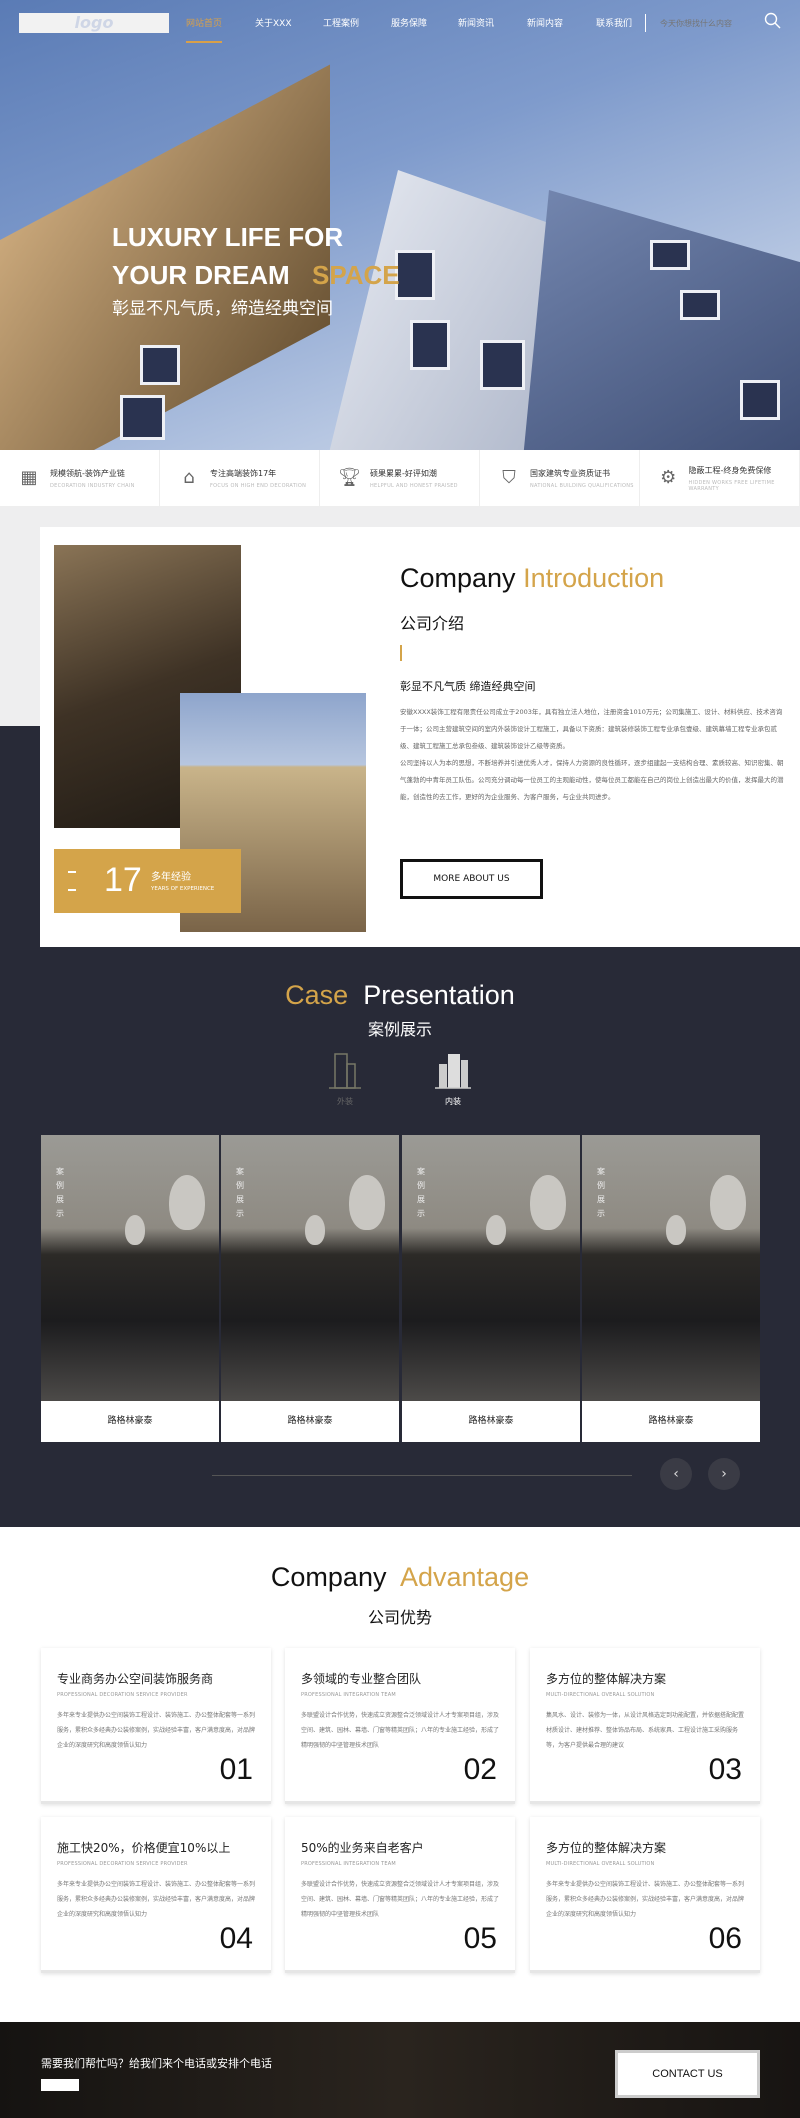 Image resolution: width=800 pixels, height=2118 pixels. Describe the element at coordinates (687, 2074) in the screenshot. I see `contact-us-button: CONTACT US` at that location.